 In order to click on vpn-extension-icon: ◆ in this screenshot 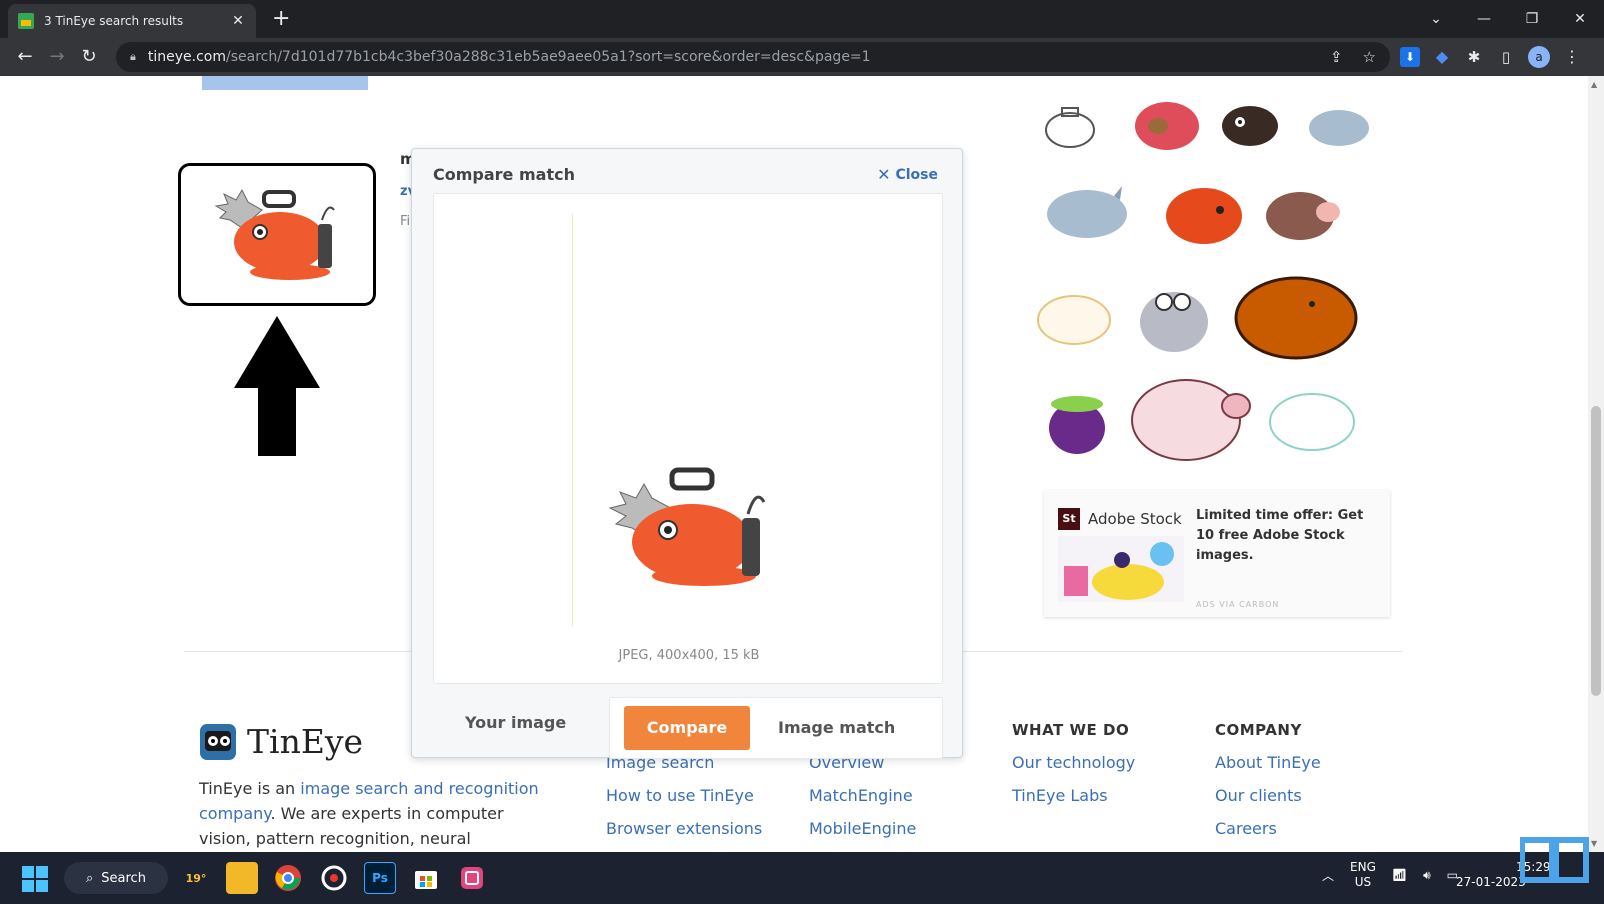, I will do `click(1442, 57)`.